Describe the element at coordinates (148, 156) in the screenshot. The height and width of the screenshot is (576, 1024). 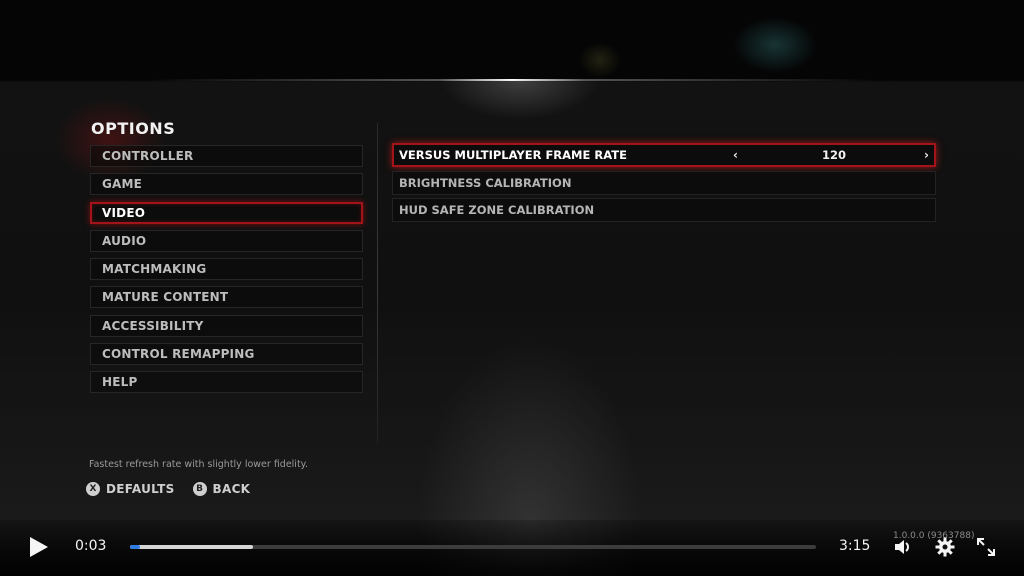
I see `menu-item-label: CONTROLLER` at that location.